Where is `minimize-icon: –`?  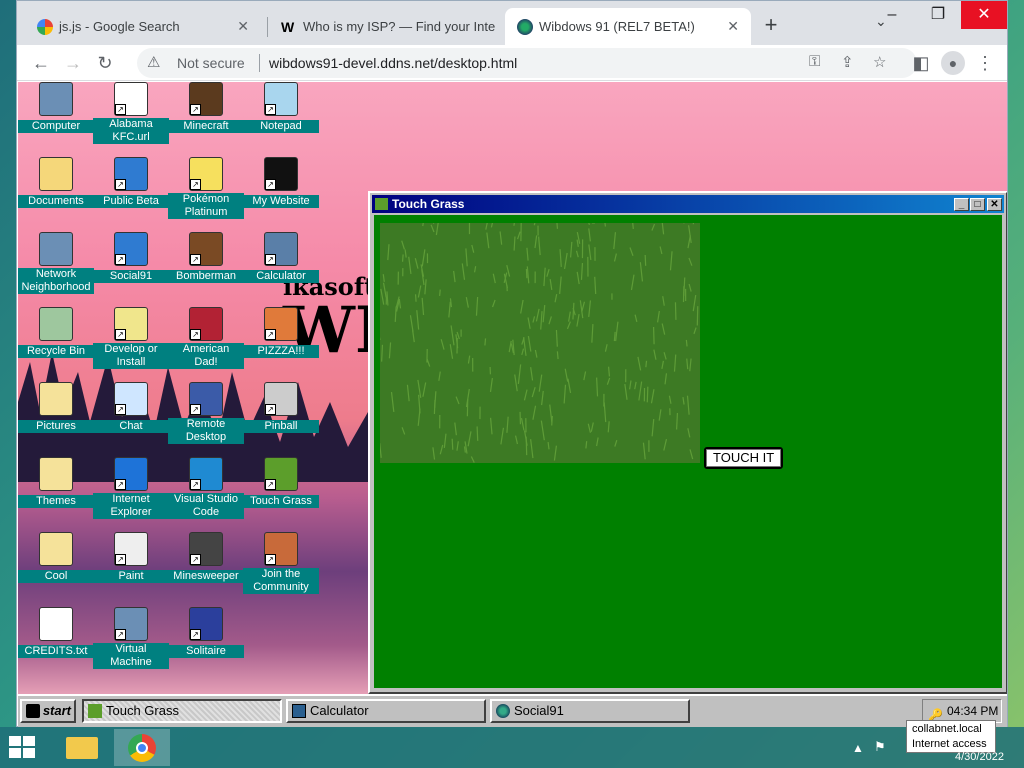
minimize-icon: – is located at coordinates (892, 15).